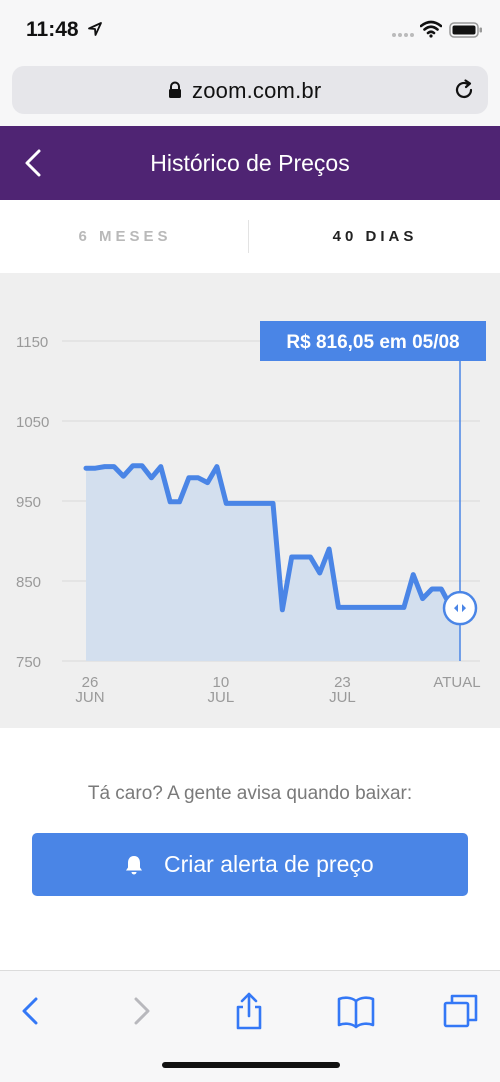  Describe the element at coordinates (32, 1011) in the screenshot. I see `back-arrow-icon` at that location.